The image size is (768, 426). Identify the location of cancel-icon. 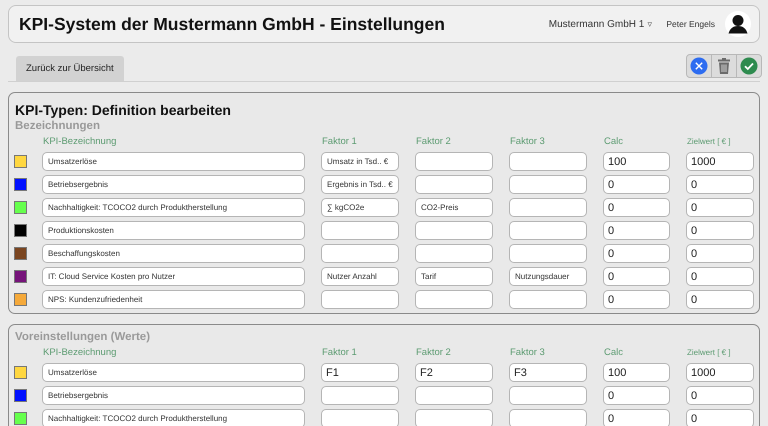
(699, 66).